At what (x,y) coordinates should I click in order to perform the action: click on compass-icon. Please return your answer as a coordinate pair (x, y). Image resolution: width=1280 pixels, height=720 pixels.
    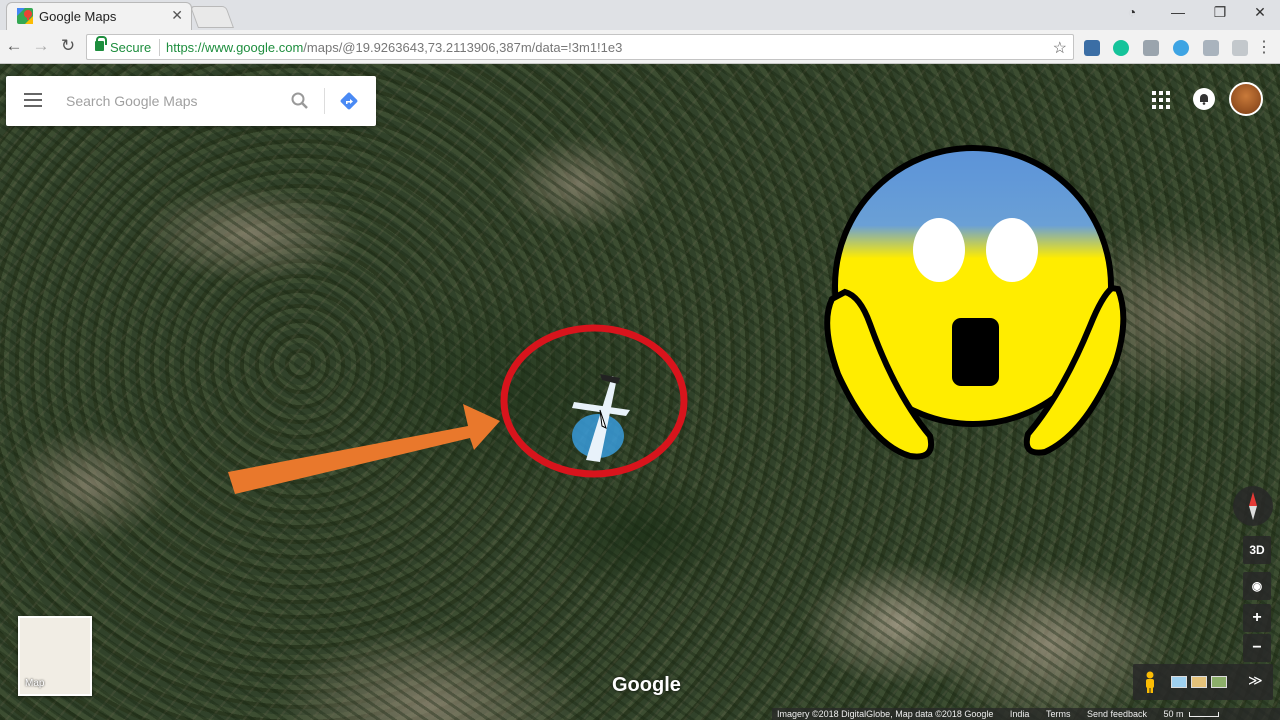
    Looking at the image, I should click on (1253, 506).